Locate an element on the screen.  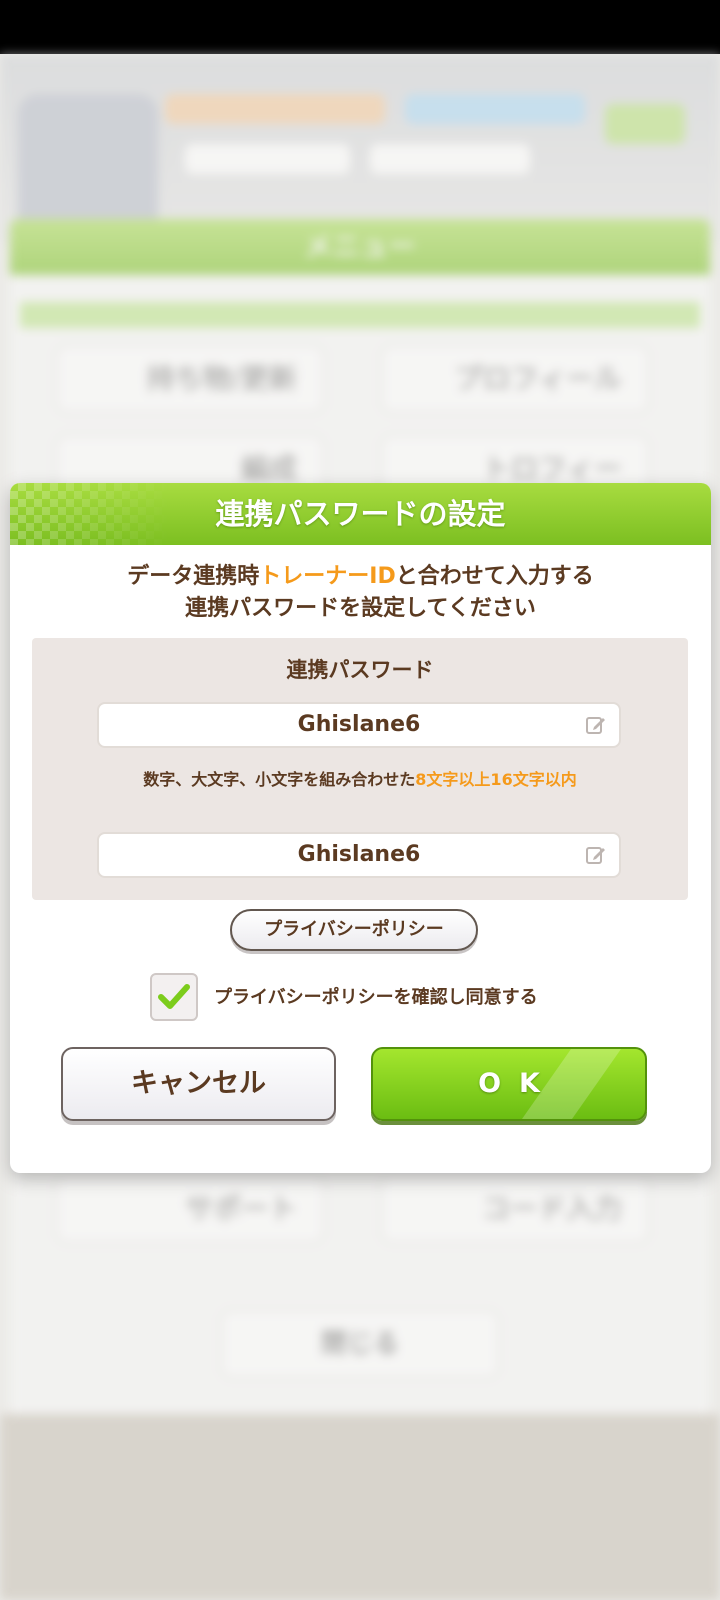
hint-text: 数字、大文字、小文字を組み合わせた is located at coordinates (279, 779).